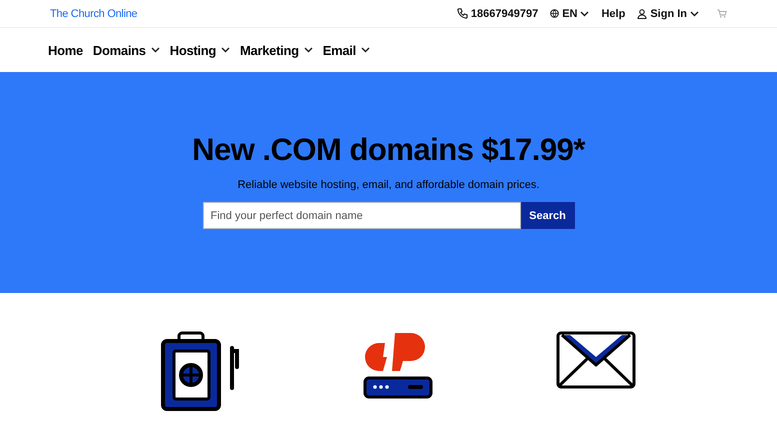 The image size is (777, 423). Describe the element at coordinates (276, 50) in the screenshot. I see `nav-menu-item: Marketing` at that location.